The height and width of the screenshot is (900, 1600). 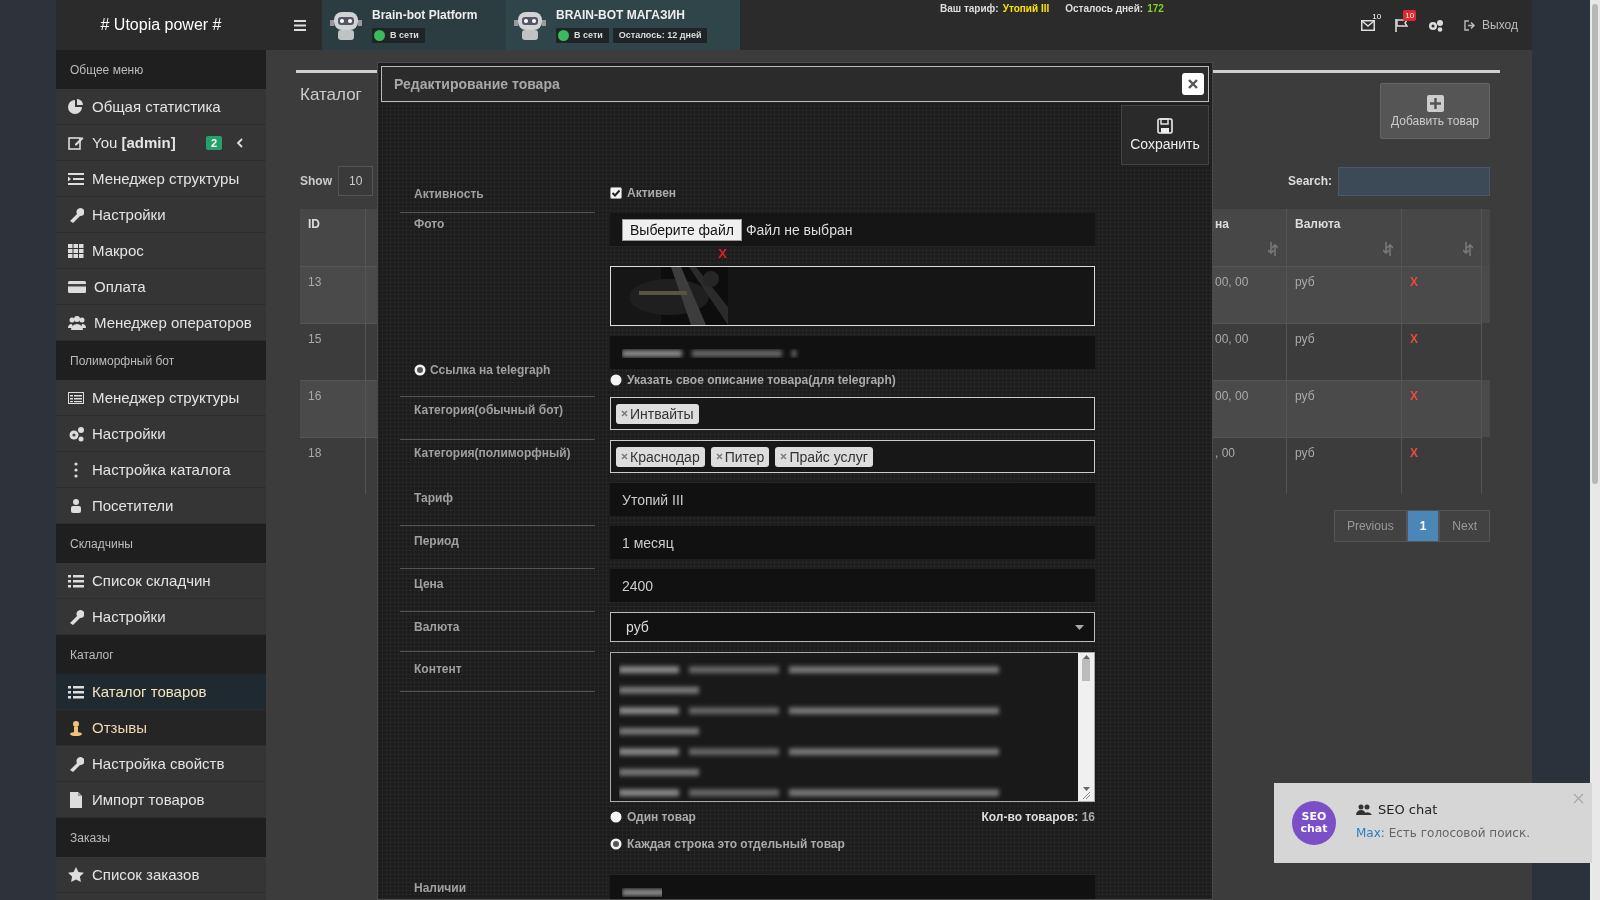 I want to click on remove-link: X, so click(x=722, y=253).